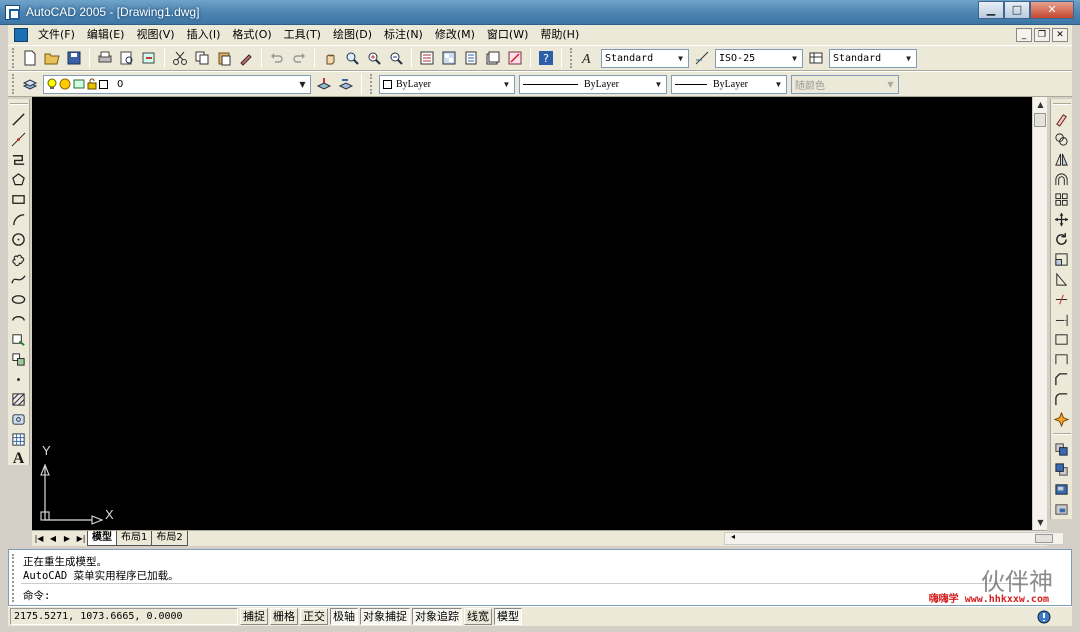 This screenshot has height=632, width=1080. Describe the element at coordinates (21, 35) in the screenshot. I see `document-icon` at that location.